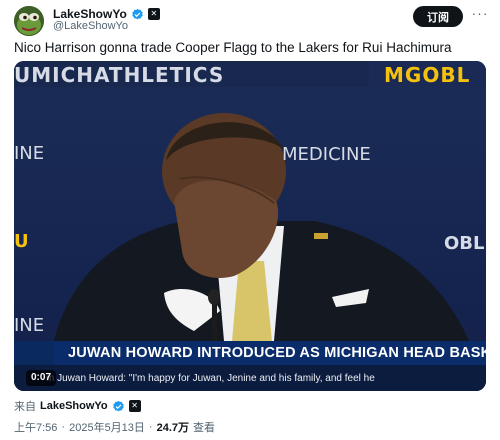  I want to click on backdrop-text-medicine: MEDICINE, so click(326, 154).